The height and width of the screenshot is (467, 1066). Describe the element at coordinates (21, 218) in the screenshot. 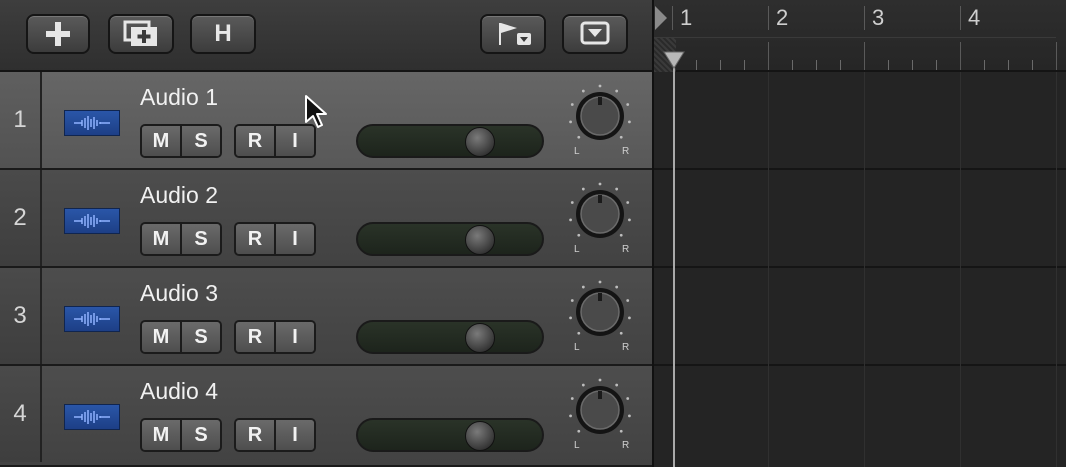

I see `track-number: 2` at that location.